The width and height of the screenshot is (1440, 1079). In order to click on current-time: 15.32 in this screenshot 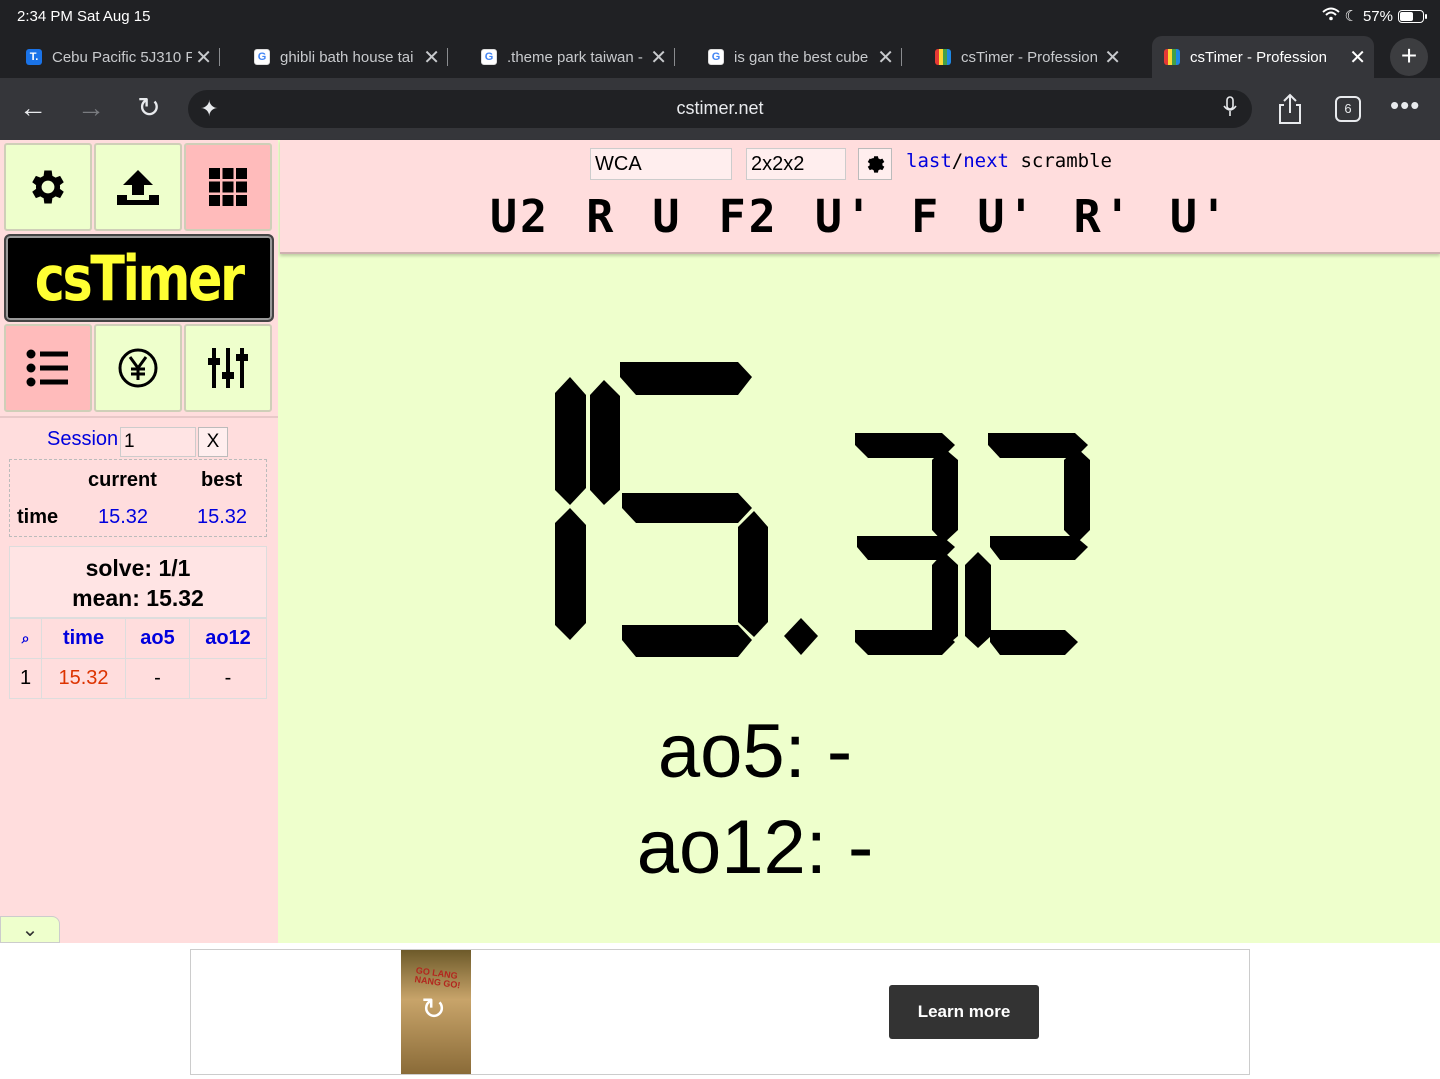, I will do `click(123, 517)`.